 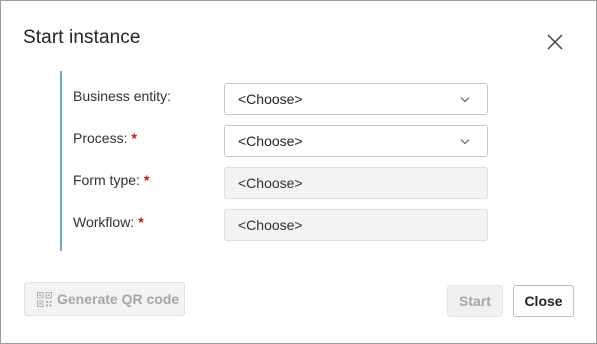 I want to click on close-button: Close, so click(x=543, y=301).